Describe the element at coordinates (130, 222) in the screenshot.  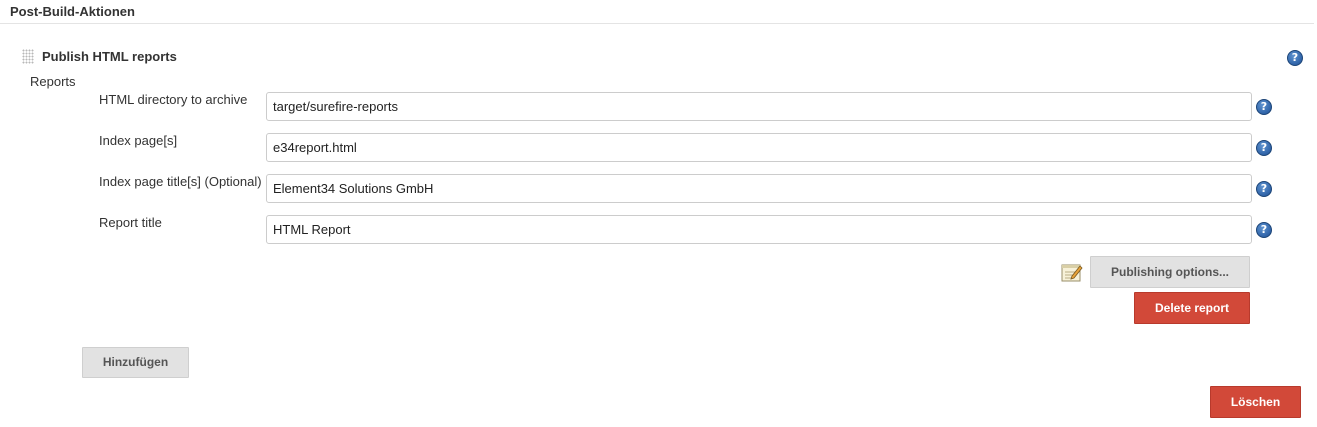
I see `report-title-label: Report title` at that location.